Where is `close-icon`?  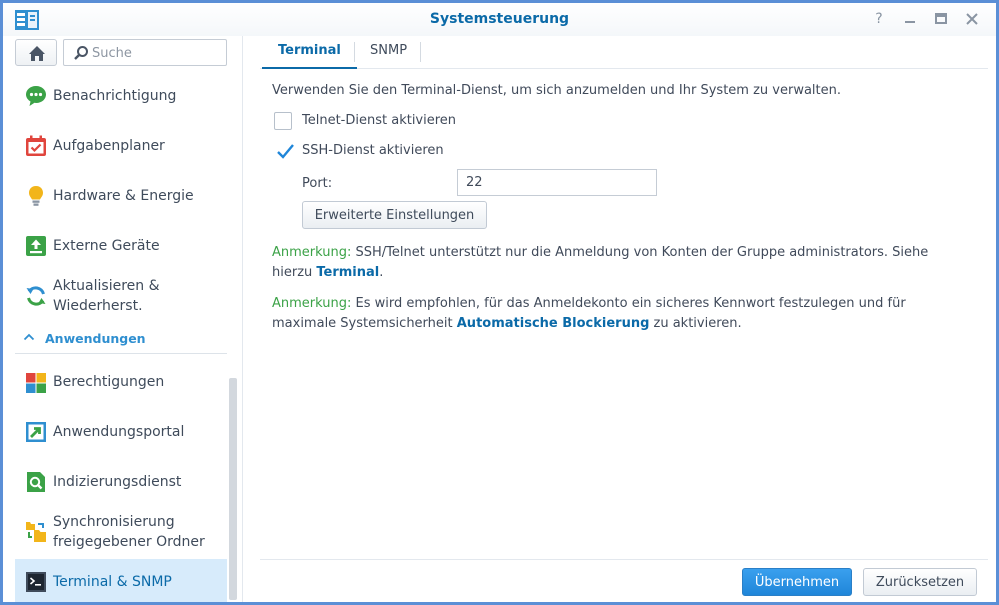
close-icon is located at coordinates (972, 19).